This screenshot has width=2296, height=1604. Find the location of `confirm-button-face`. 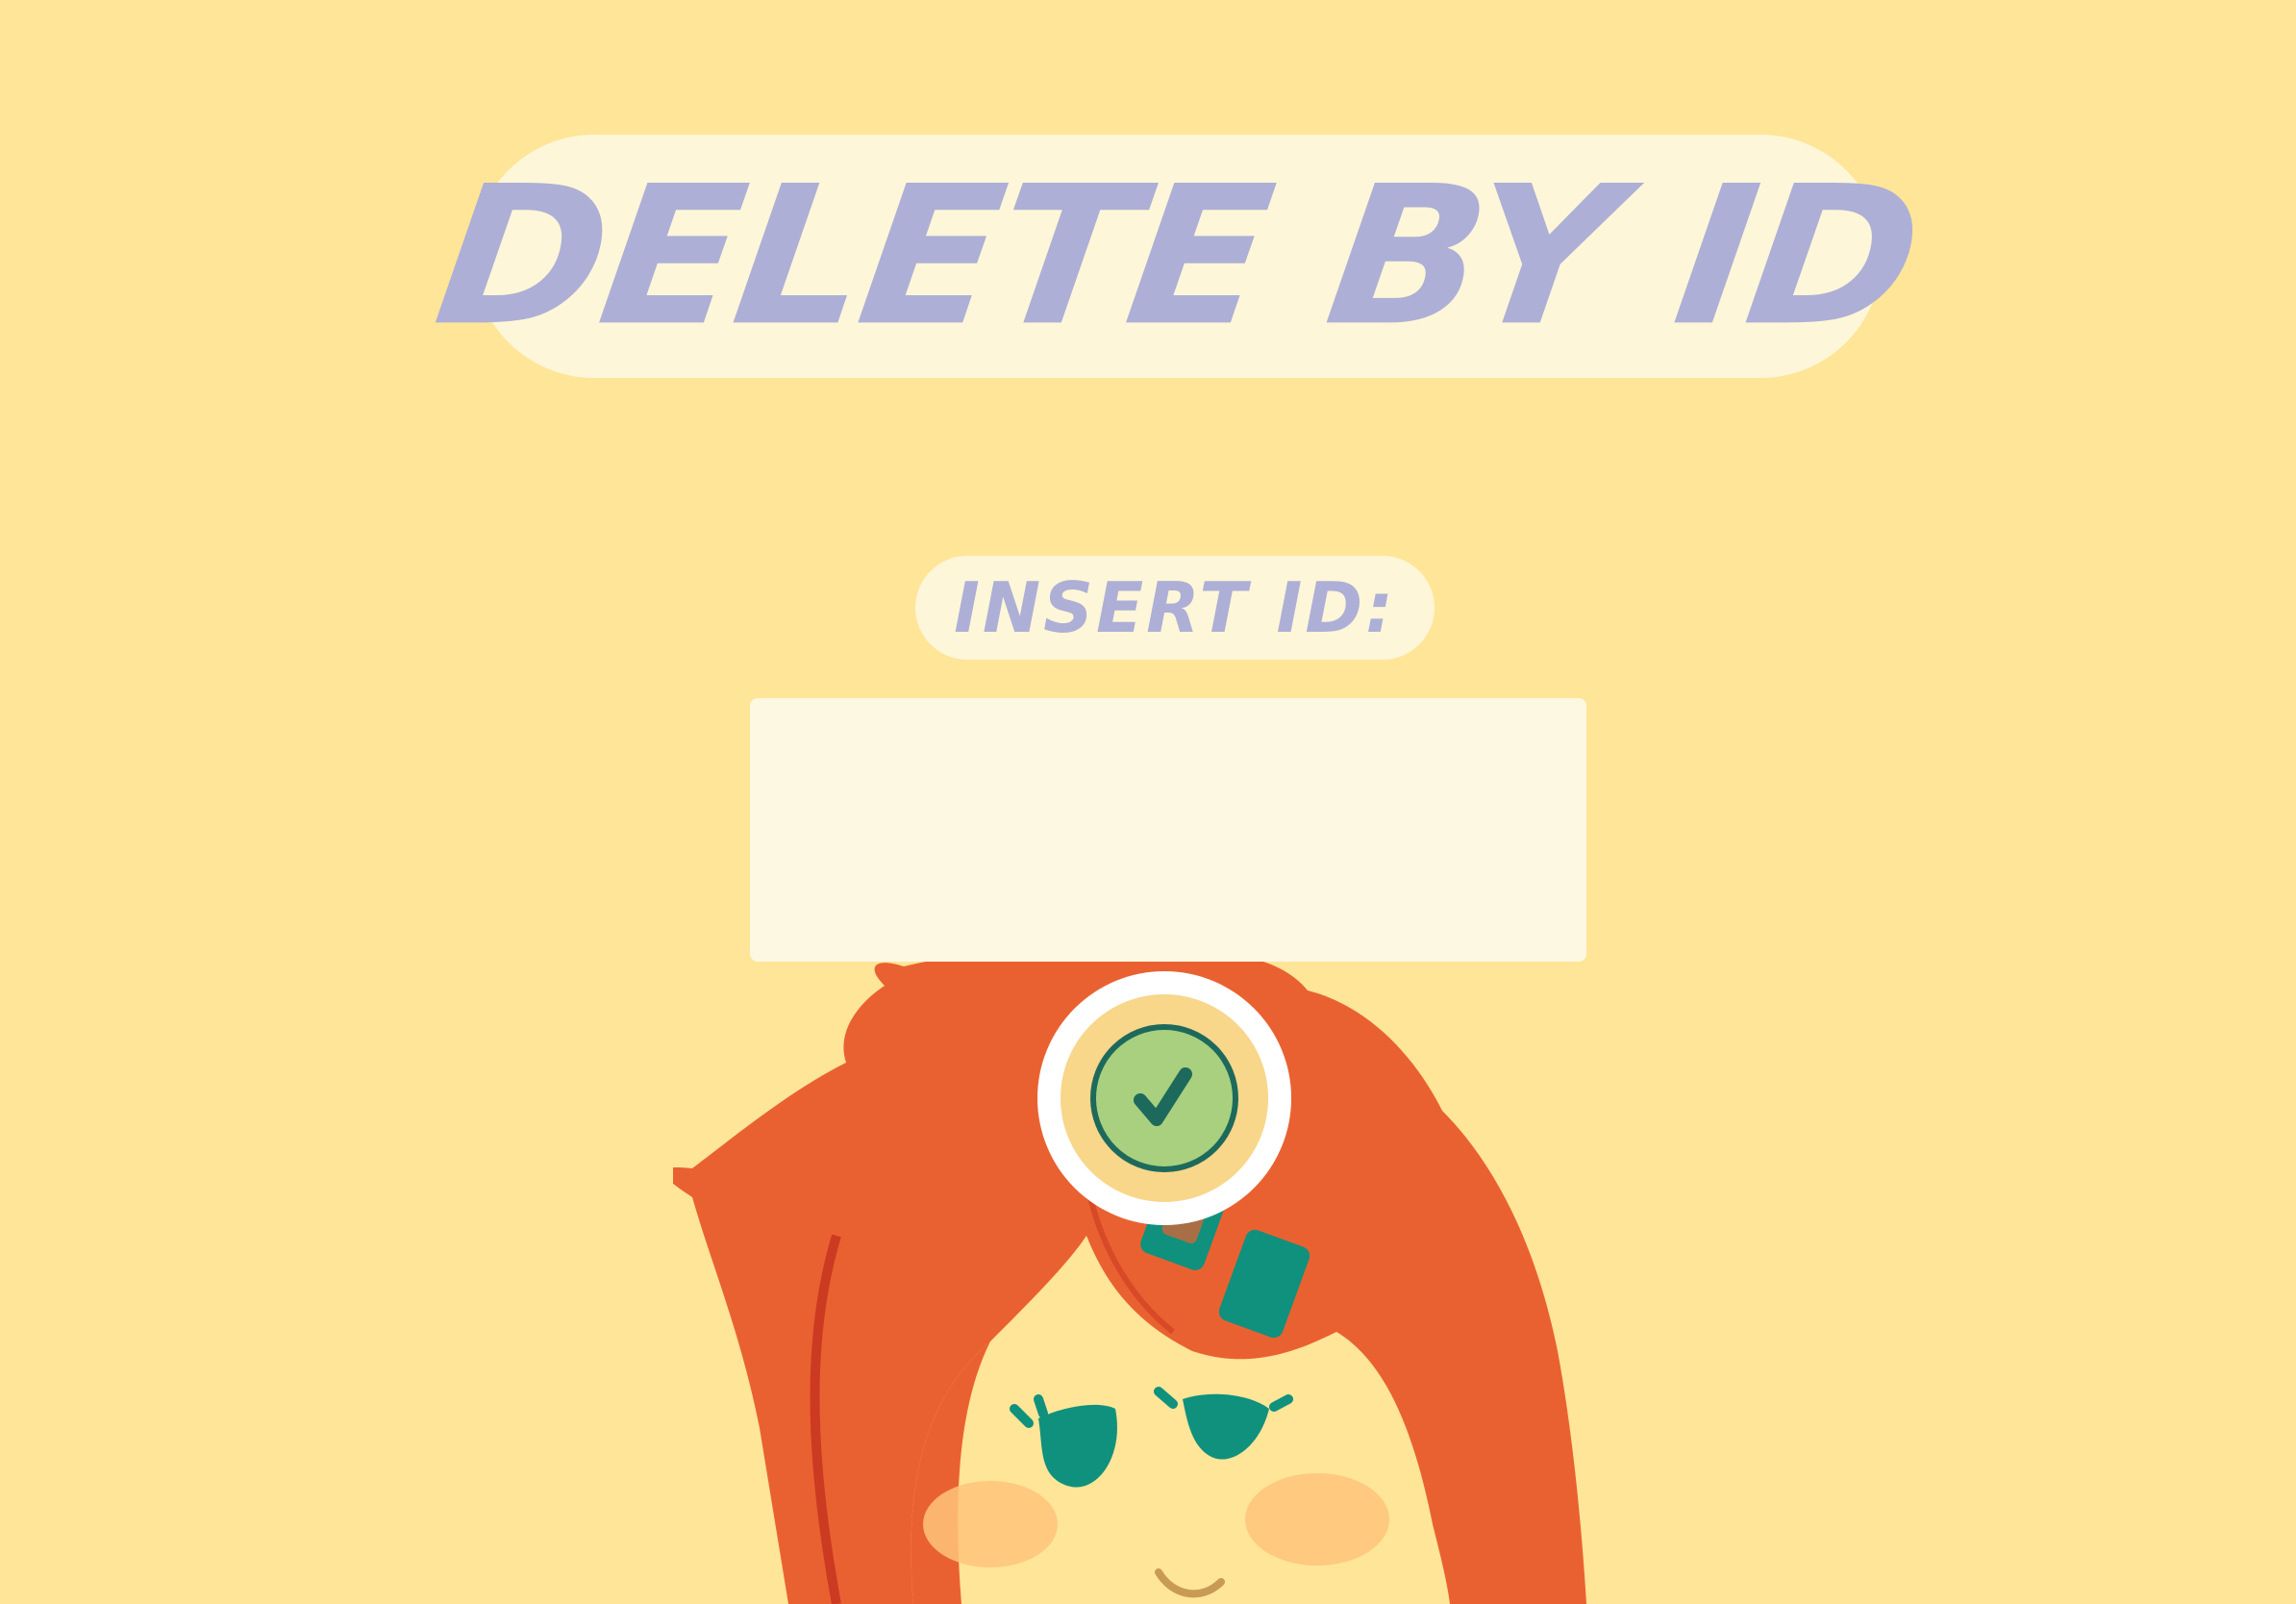

confirm-button-face is located at coordinates (1164, 1098).